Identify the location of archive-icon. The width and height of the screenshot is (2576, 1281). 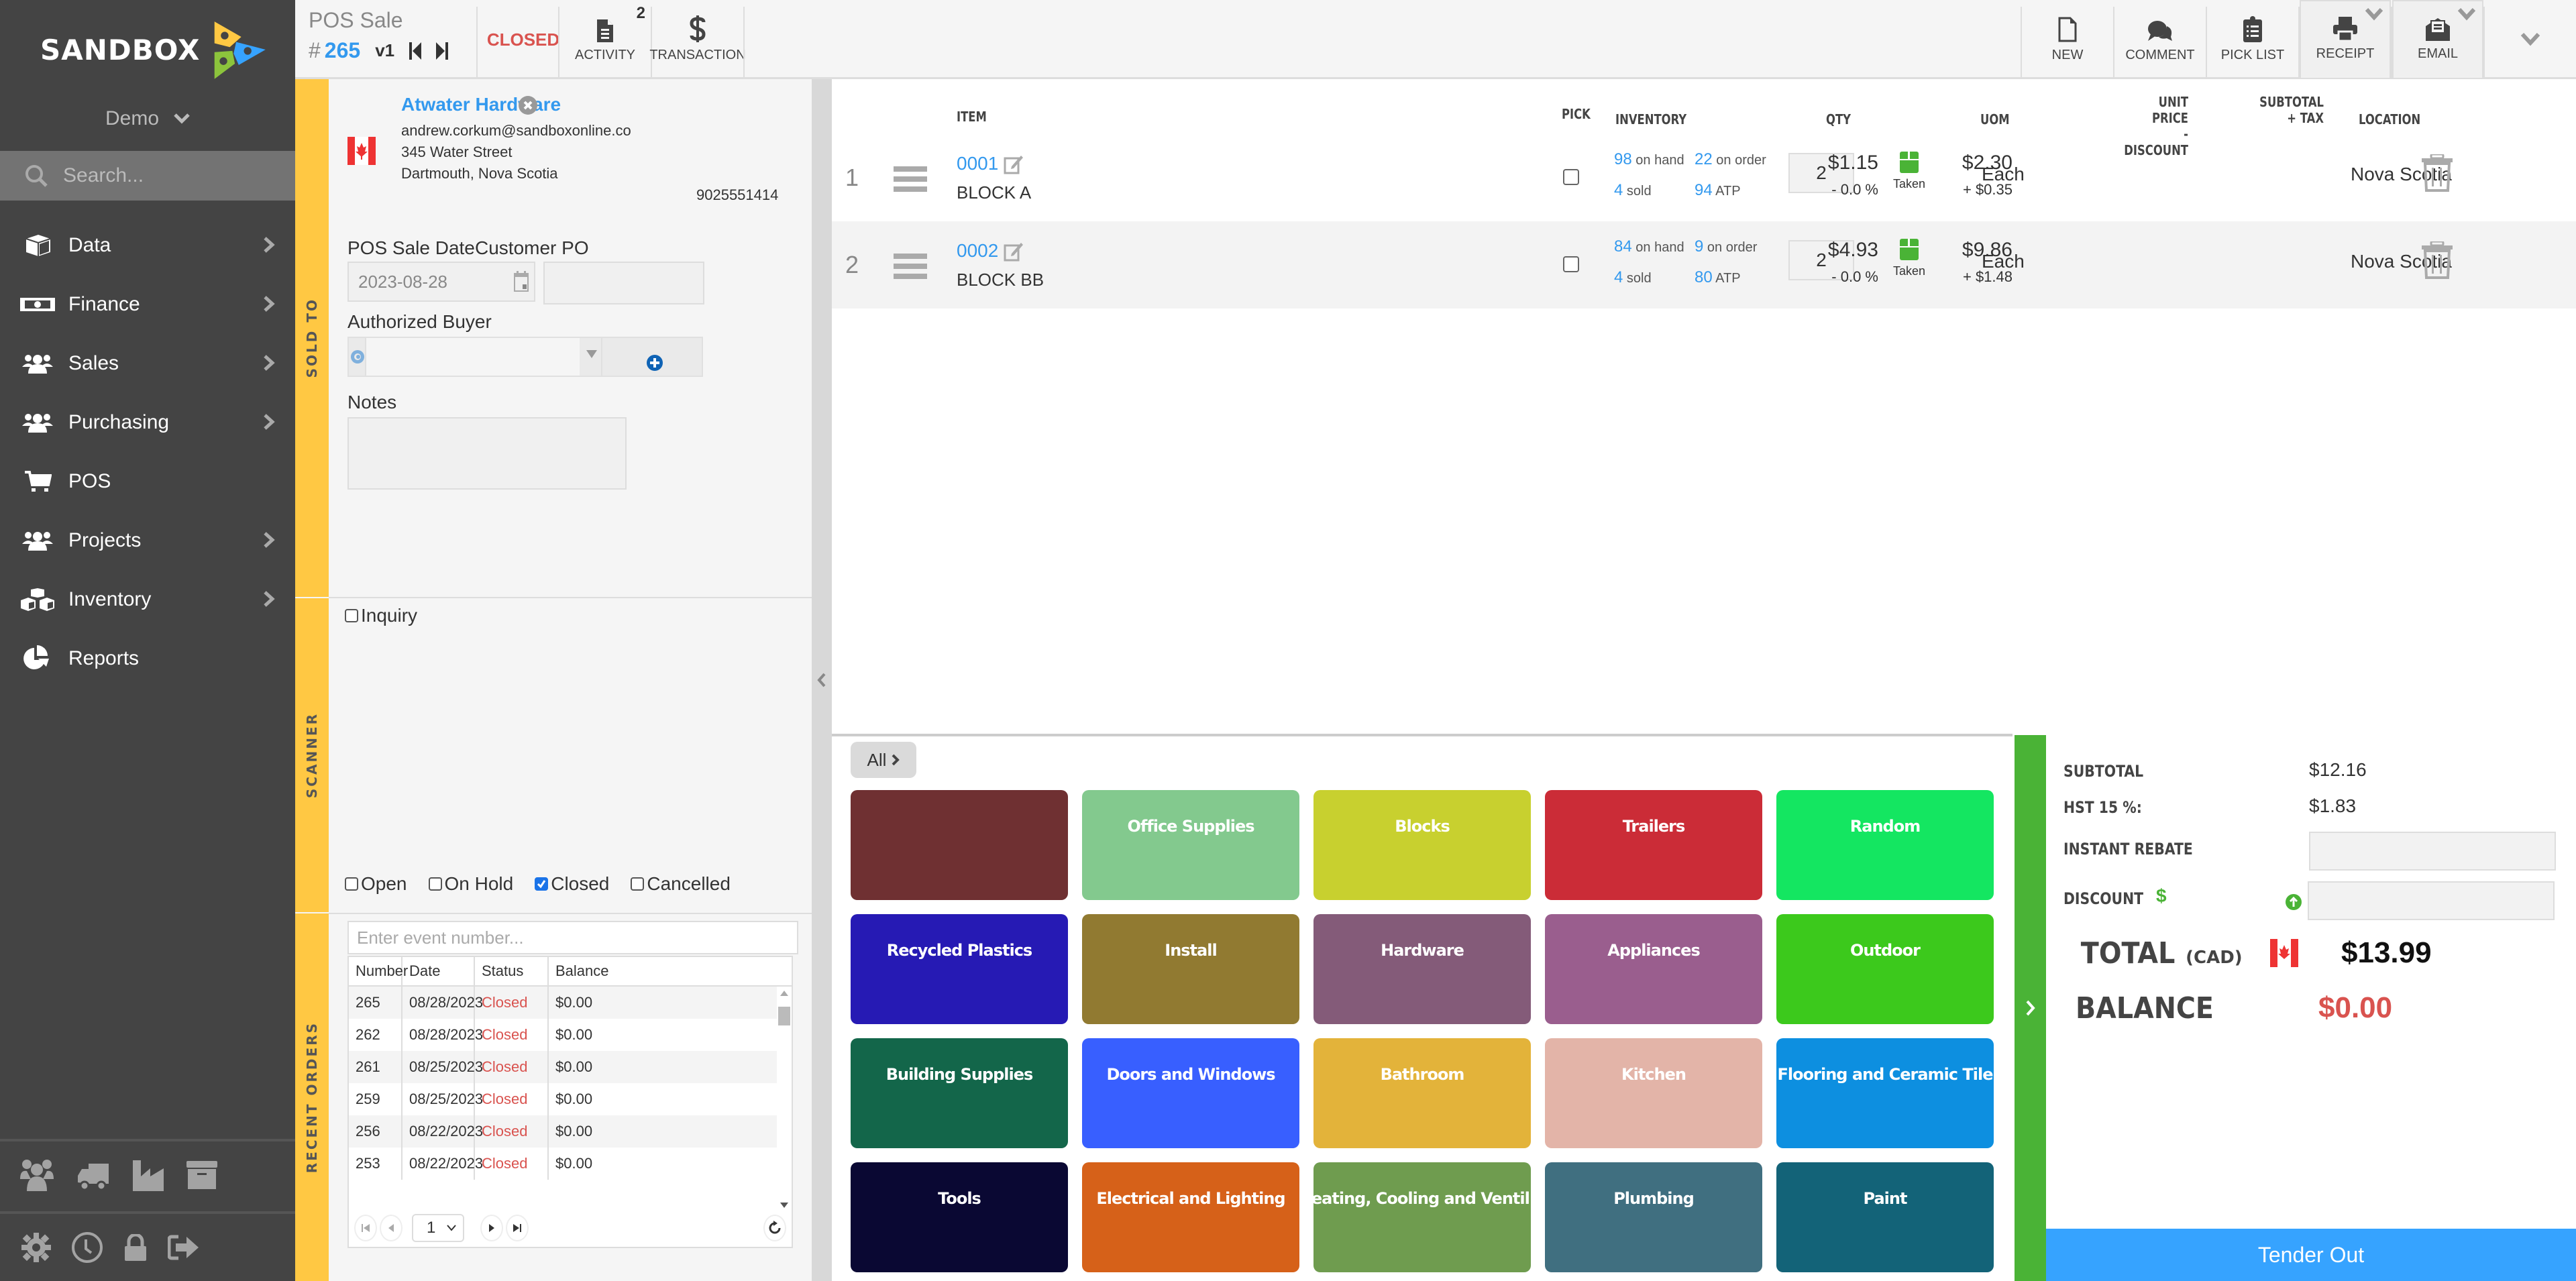
(201, 1175).